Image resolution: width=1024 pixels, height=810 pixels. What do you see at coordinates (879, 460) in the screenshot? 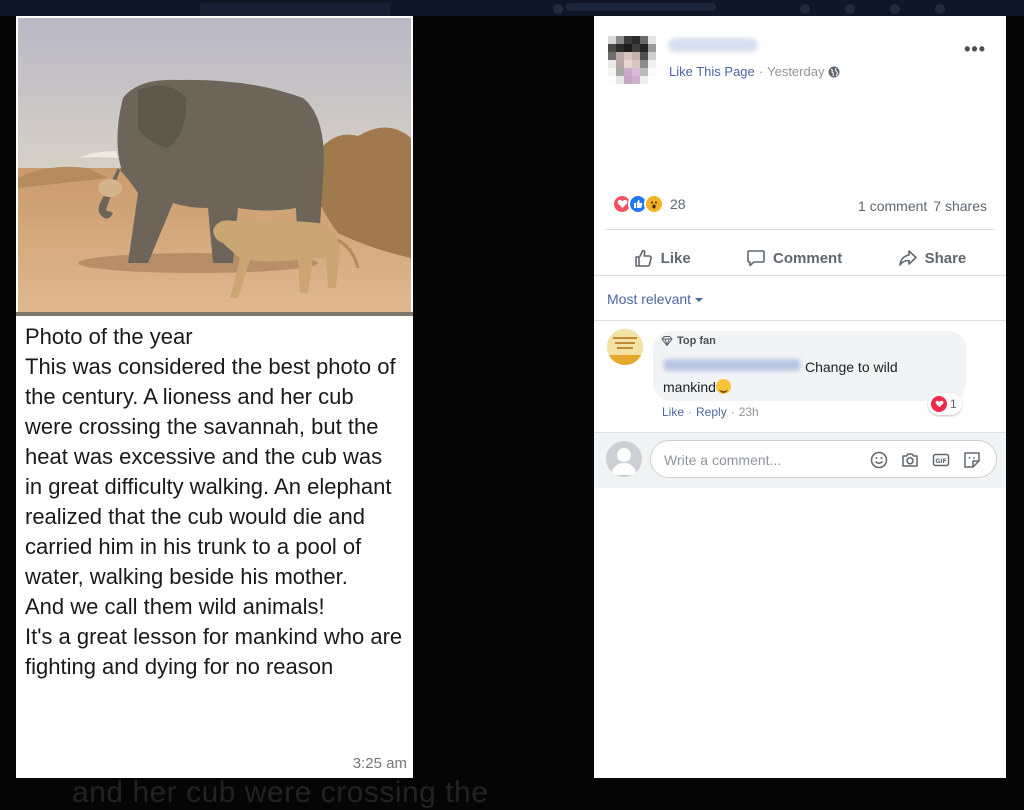
I see `emoji-icon` at bounding box center [879, 460].